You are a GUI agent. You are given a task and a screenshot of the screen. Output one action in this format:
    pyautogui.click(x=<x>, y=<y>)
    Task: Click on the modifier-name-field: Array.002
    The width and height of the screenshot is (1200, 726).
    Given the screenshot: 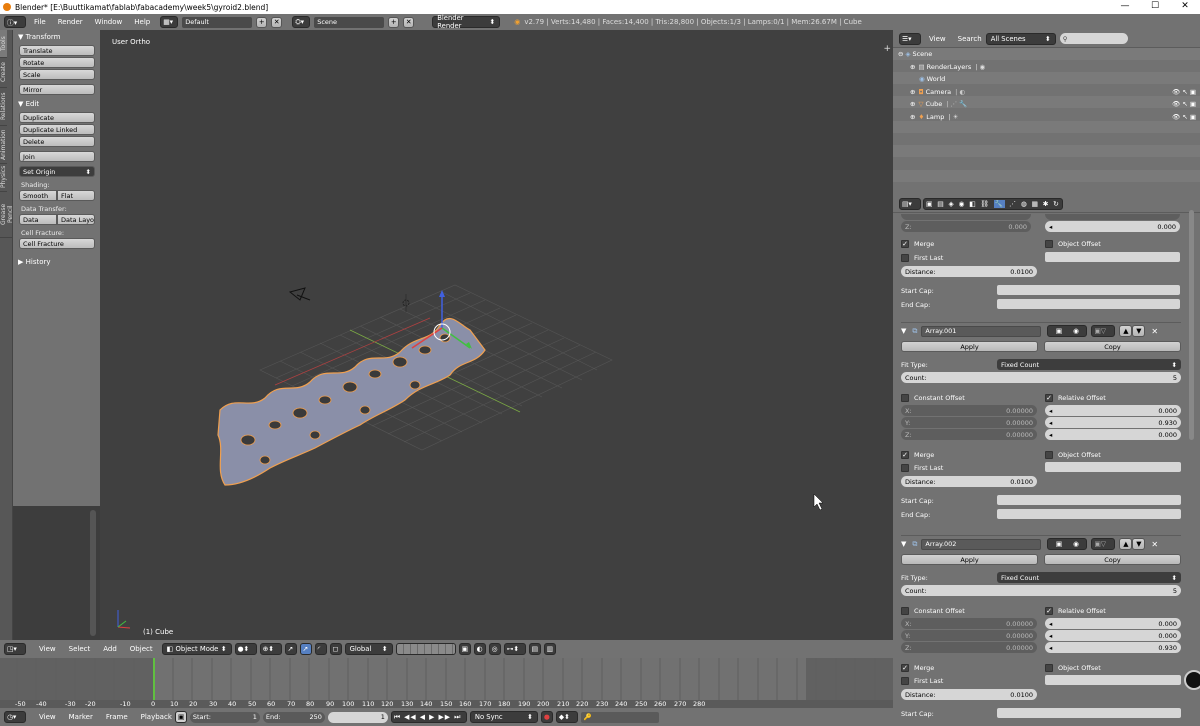 What is the action you would take?
    pyautogui.click(x=981, y=544)
    